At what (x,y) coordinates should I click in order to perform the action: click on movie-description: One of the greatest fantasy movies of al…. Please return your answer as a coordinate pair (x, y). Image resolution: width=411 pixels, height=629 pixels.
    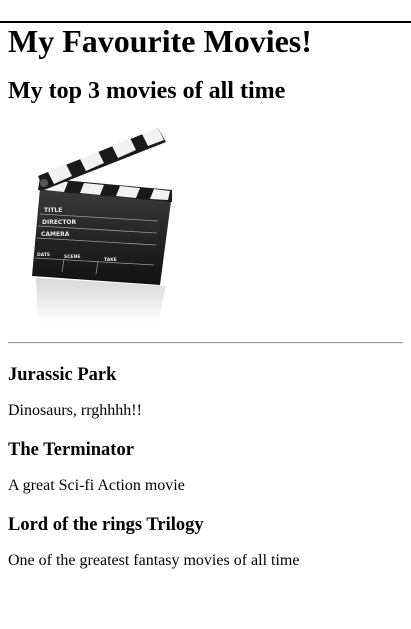
    Looking at the image, I should click on (154, 560).